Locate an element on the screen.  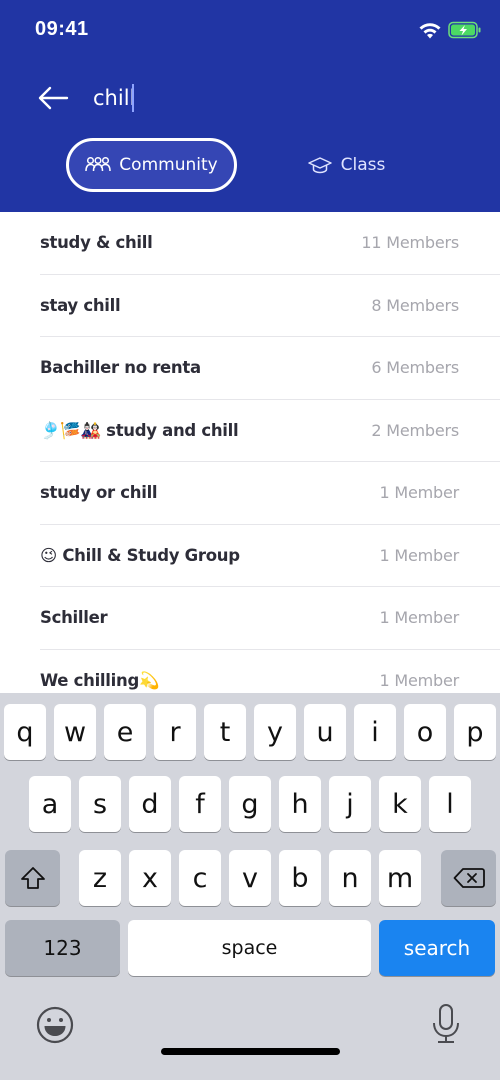
community-name: stay chill is located at coordinates (80, 305).